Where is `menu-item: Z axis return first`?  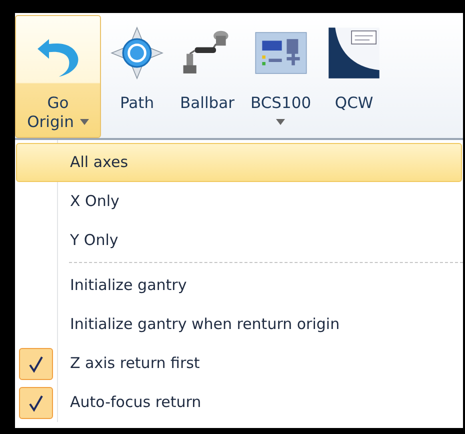 menu-item: Z axis return first is located at coordinates (239, 363).